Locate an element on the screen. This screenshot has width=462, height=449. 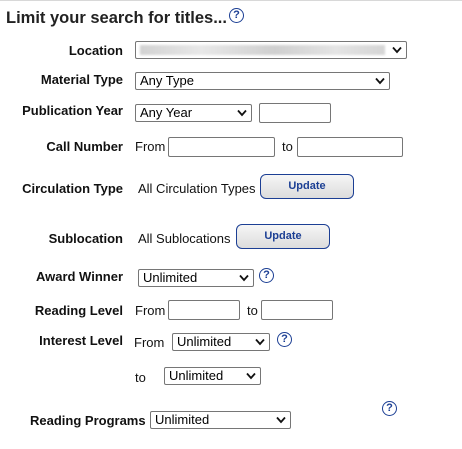
call-number-to-label: to is located at coordinates (287, 146).